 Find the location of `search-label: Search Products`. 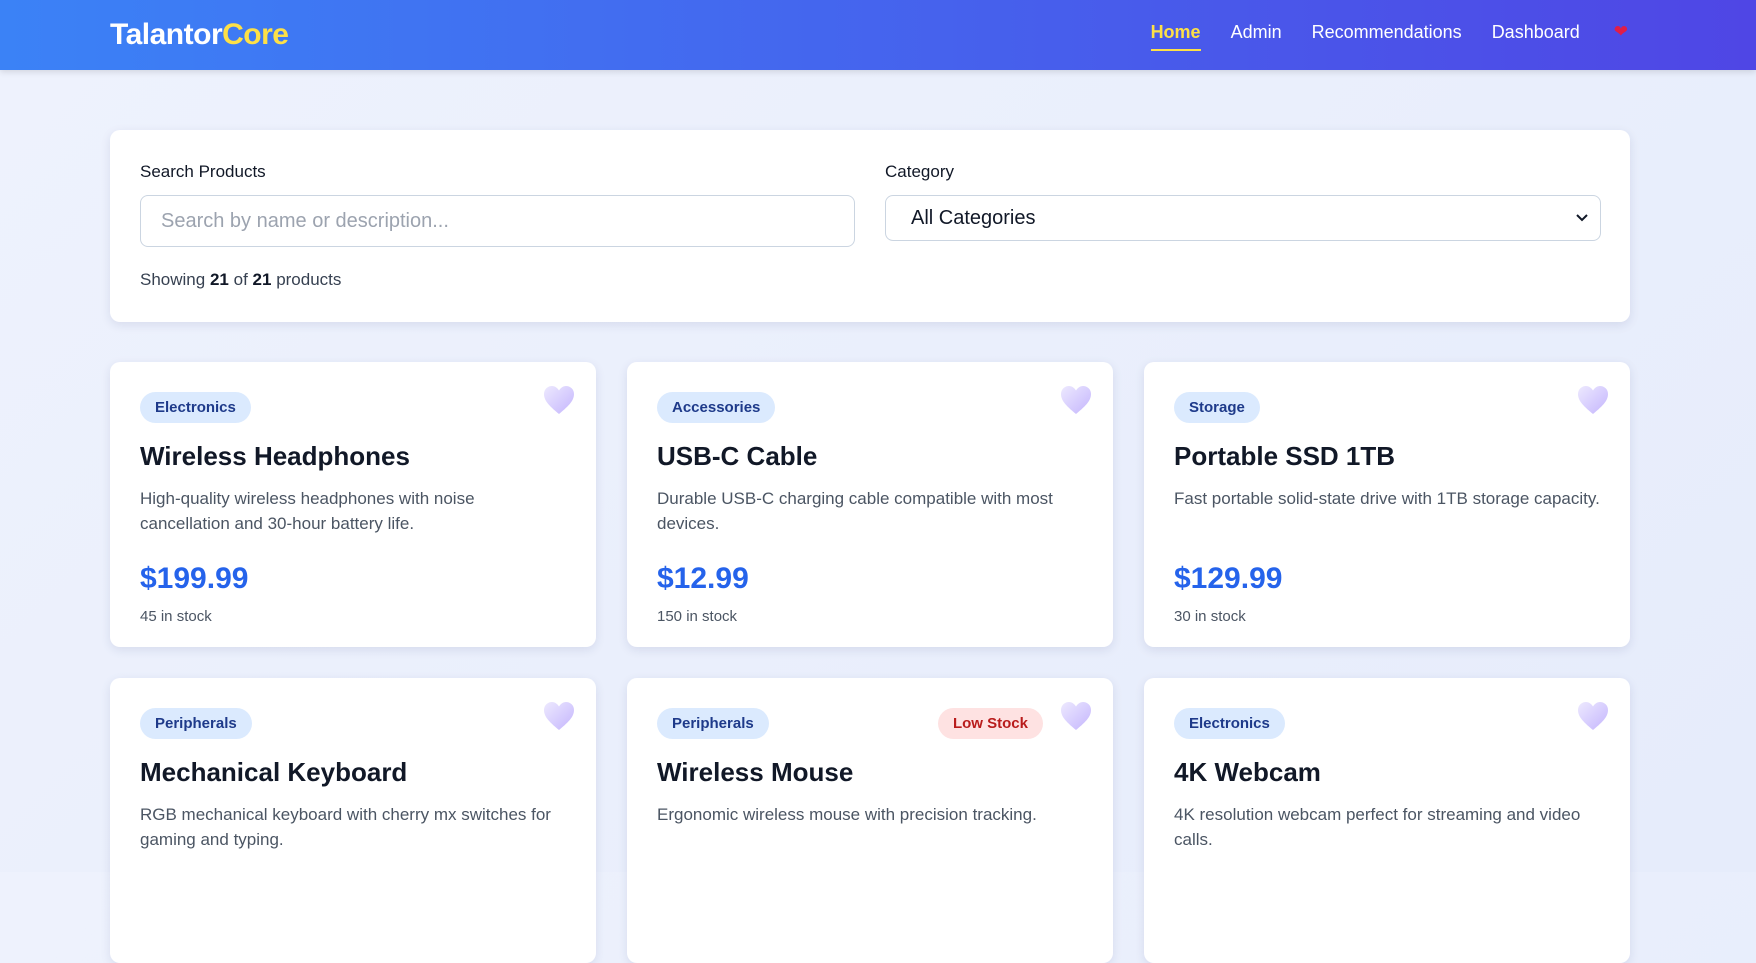

search-label: Search Products is located at coordinates (203, 171).